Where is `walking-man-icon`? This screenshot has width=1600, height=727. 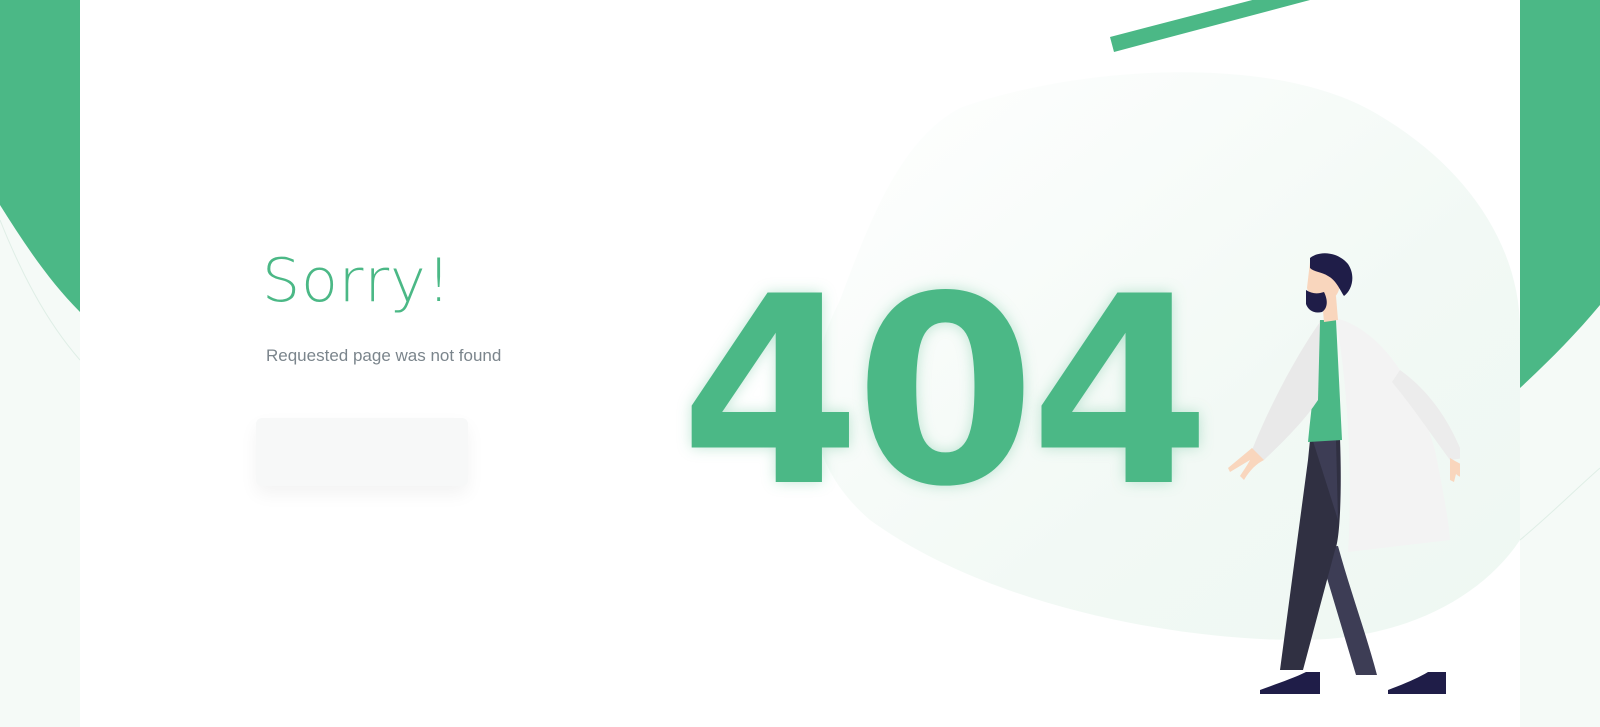 walking-man-icon is located at coordinates (1344, 473).